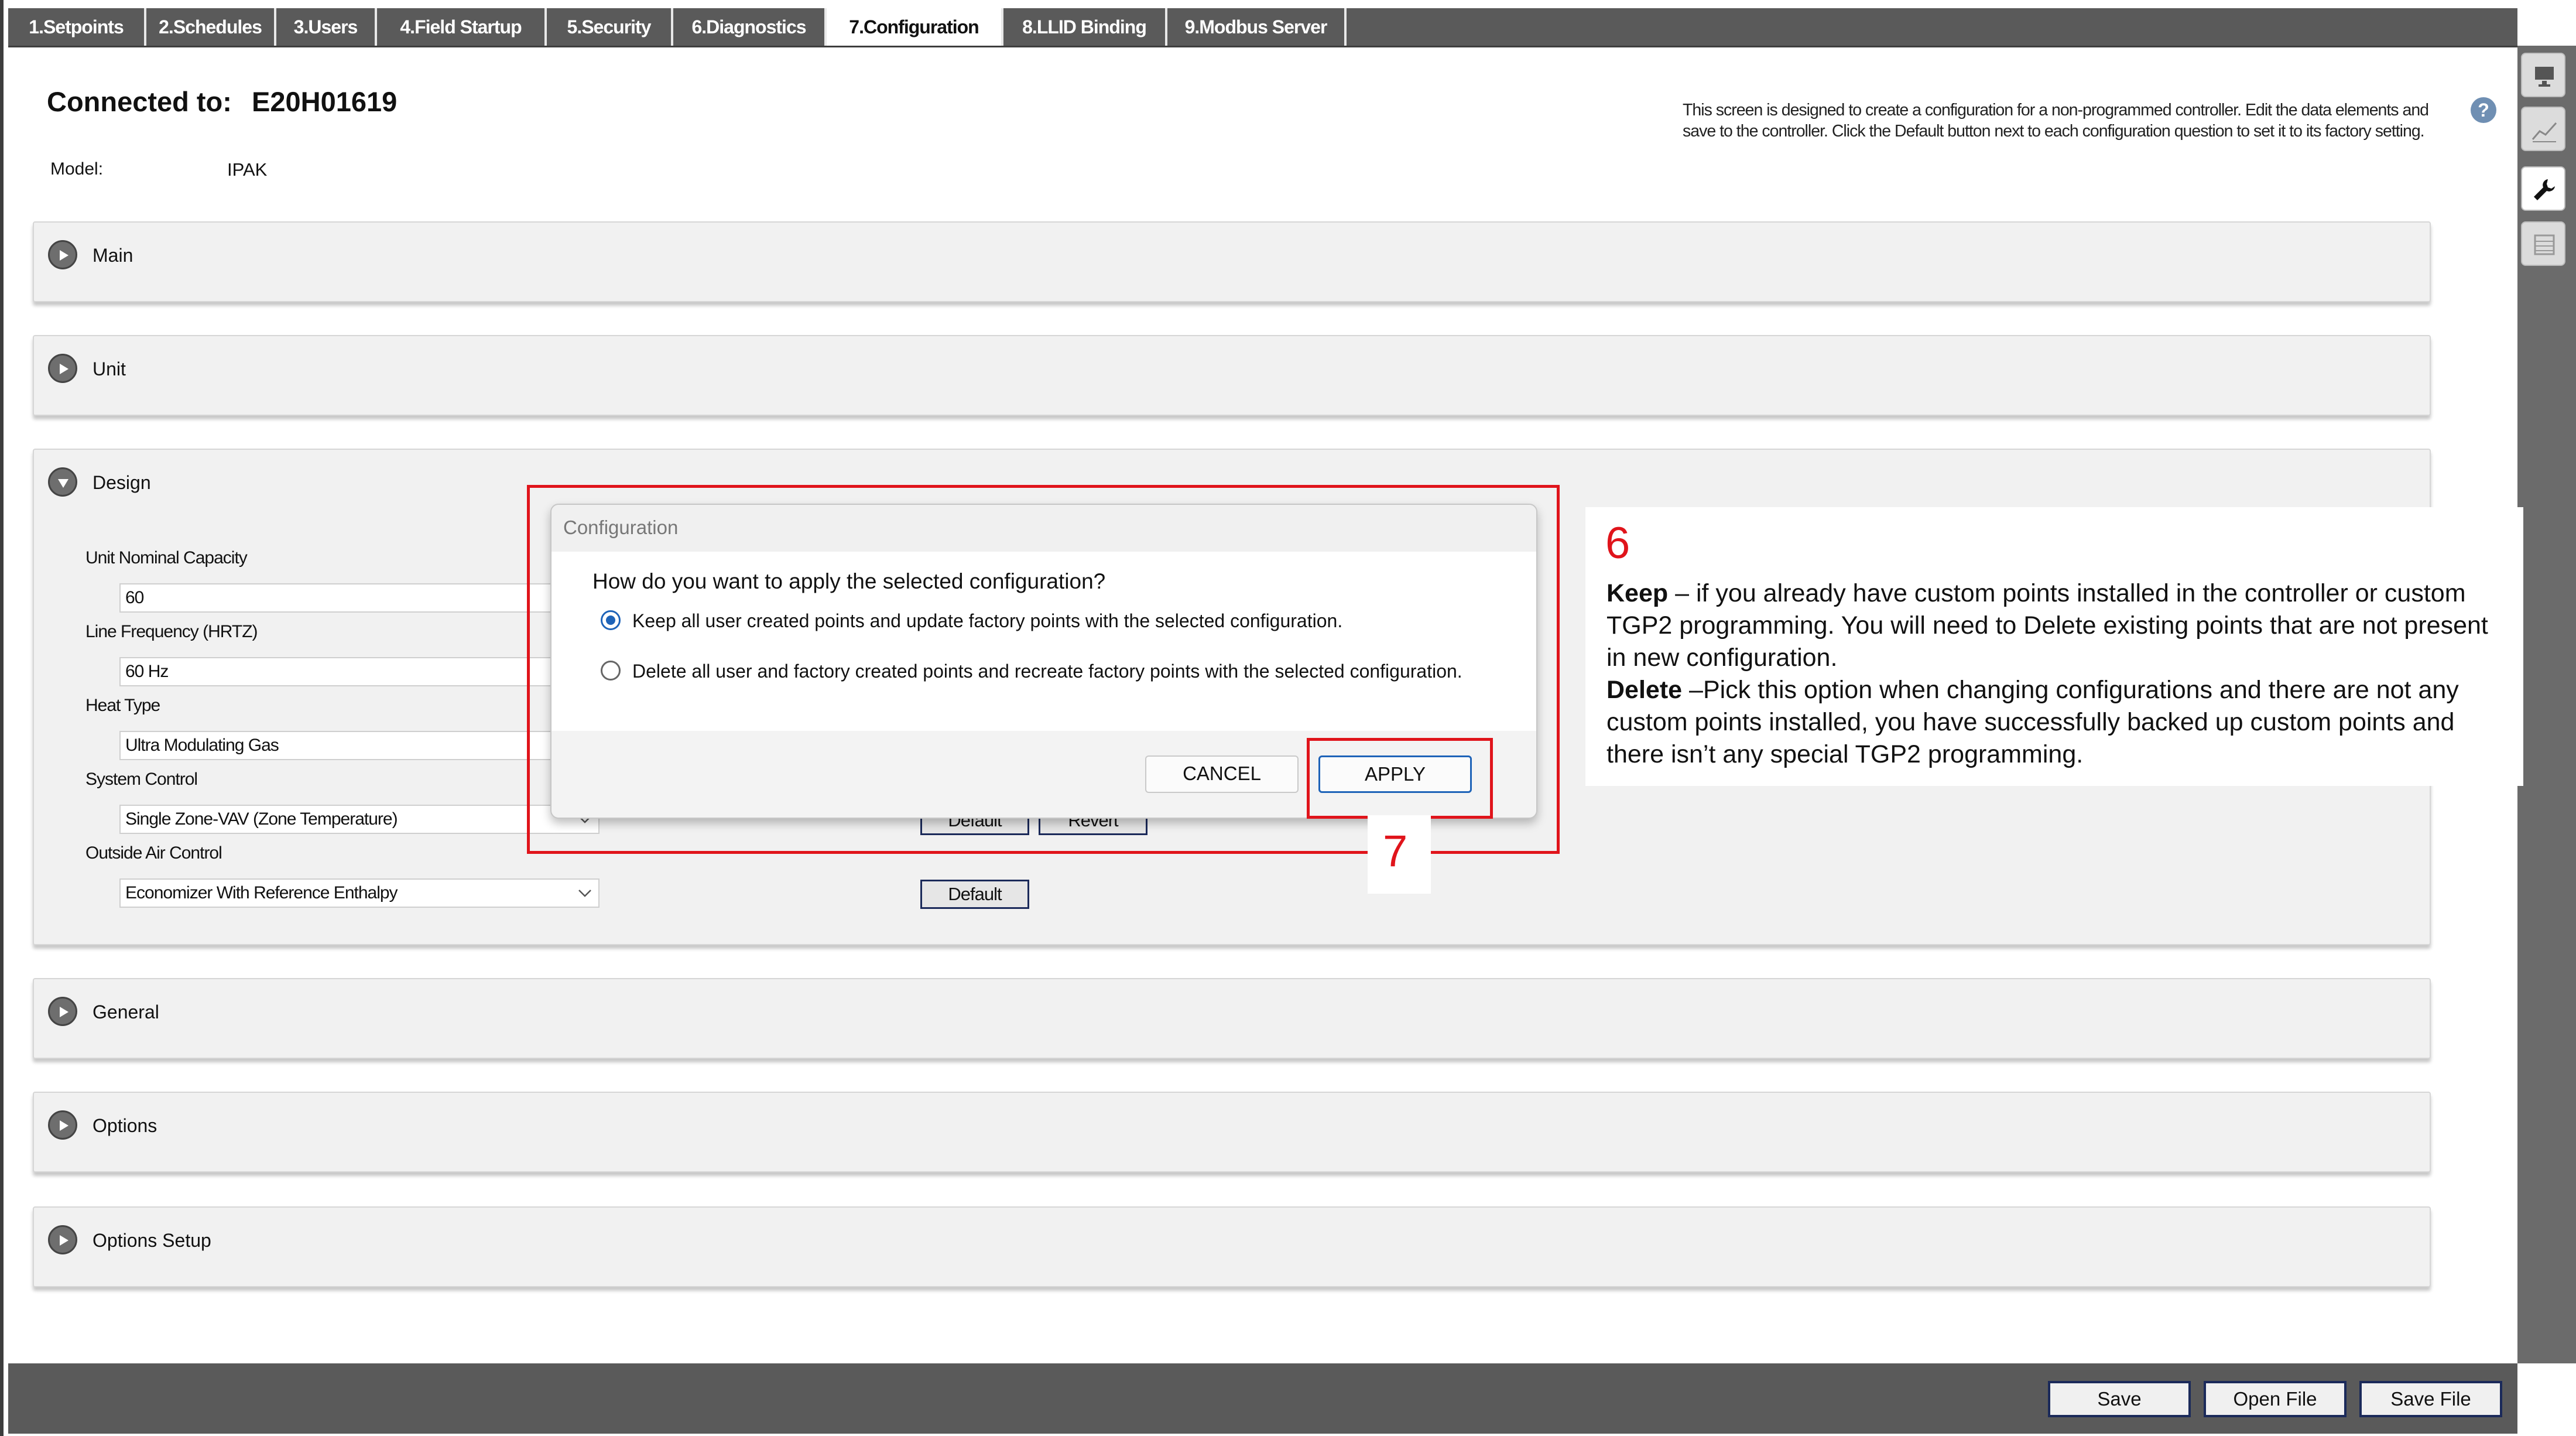  Describe the element at coordinates (113, 255) in the screenshot. I see `panel-main-title: Main` at that location.